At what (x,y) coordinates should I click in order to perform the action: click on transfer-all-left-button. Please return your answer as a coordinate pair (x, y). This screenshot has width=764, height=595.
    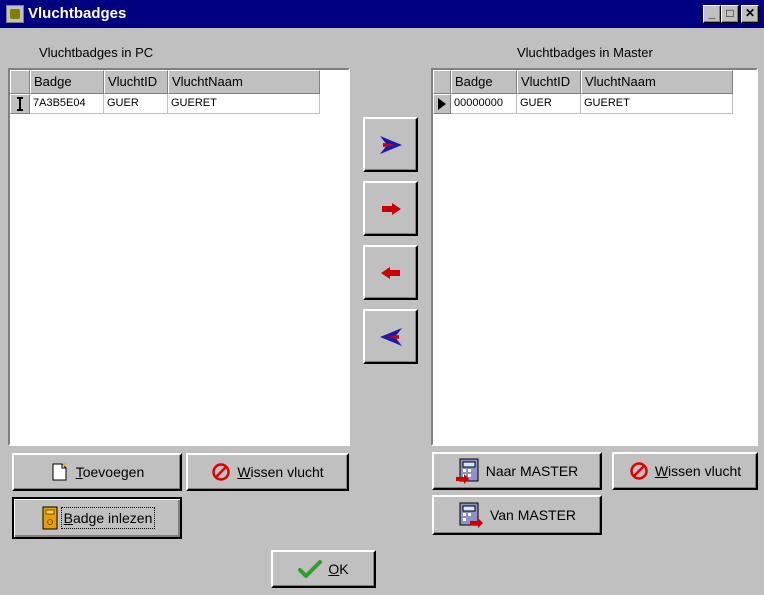
    Looking at the image, I should click on (390, 336).